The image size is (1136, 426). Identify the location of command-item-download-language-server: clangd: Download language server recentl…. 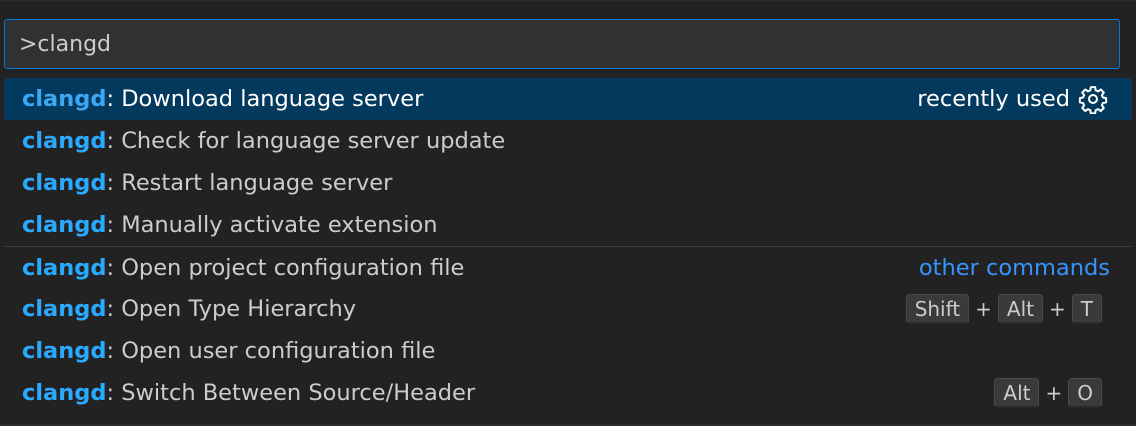
(568, 99).